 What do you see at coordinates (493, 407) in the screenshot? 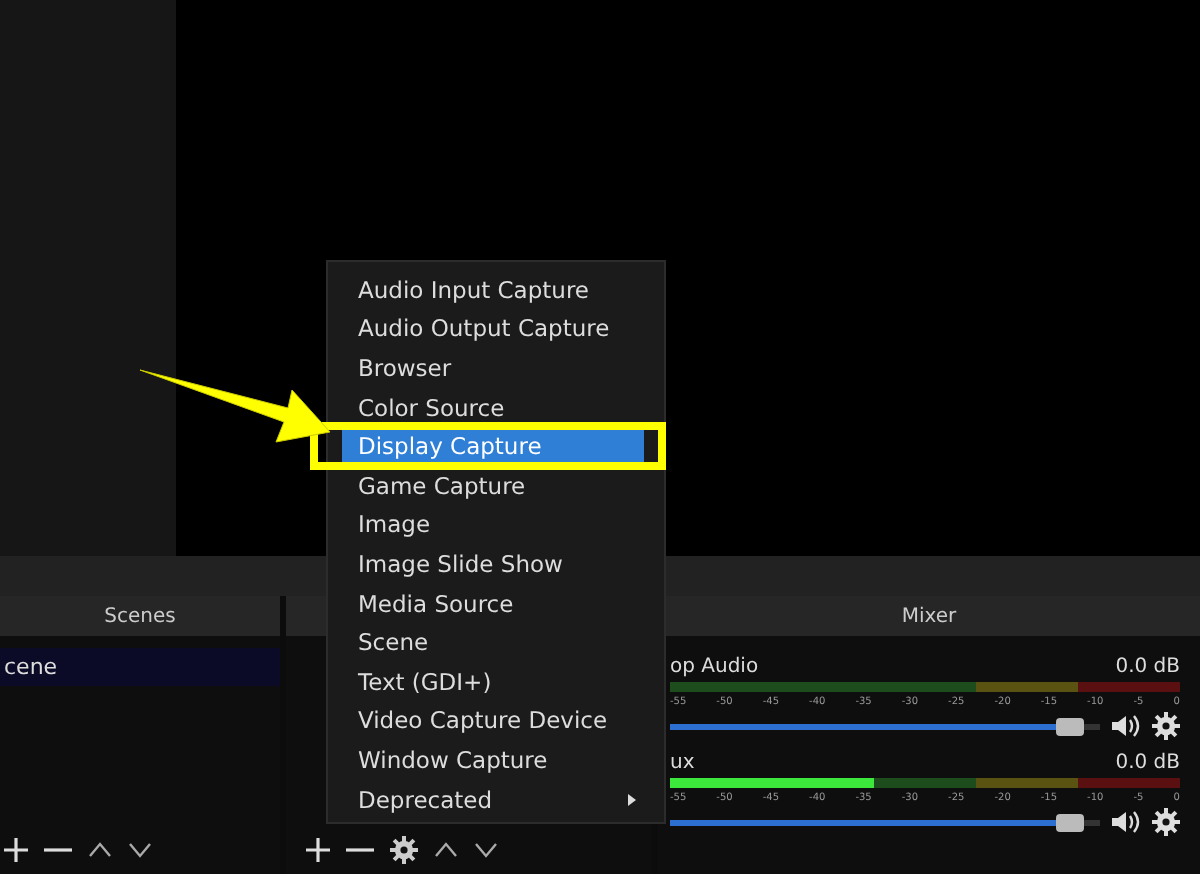
I see `menu-item: Color Source` at bounding box center [493, 407].